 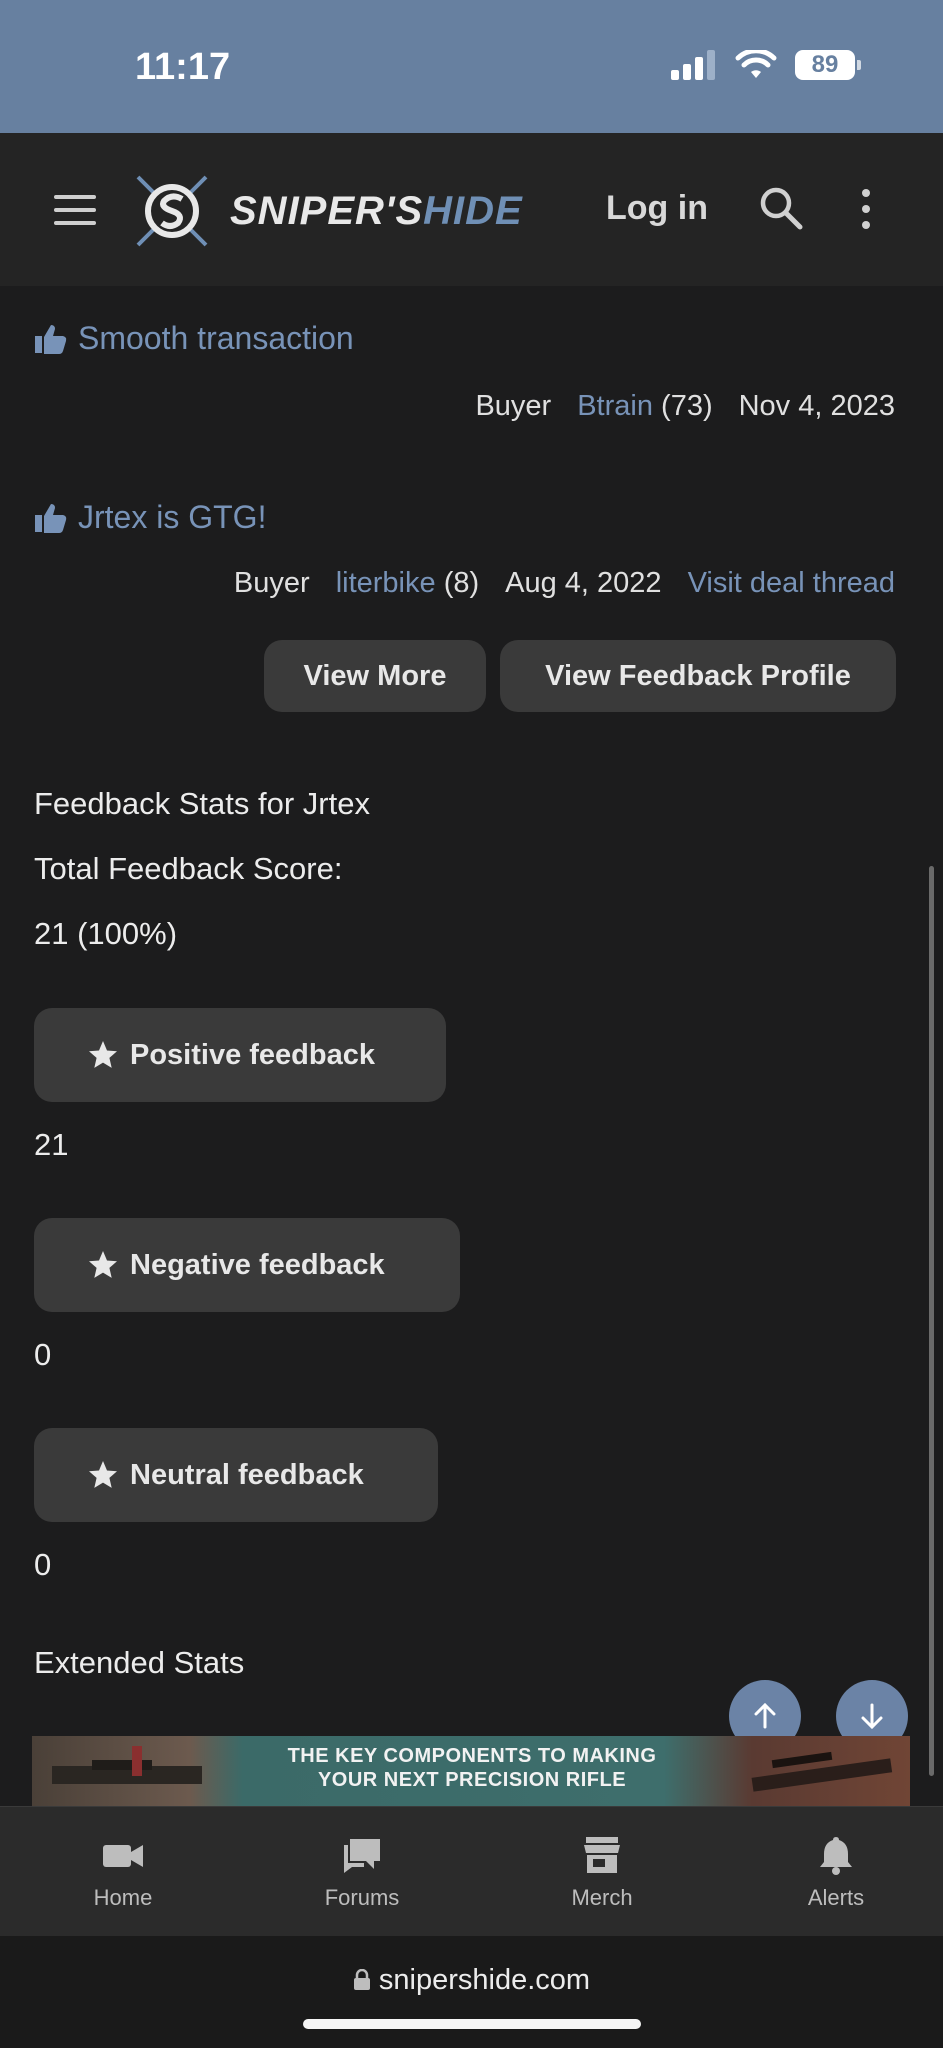 I want to click on storefront-icon, so click(x=602, y=1855).